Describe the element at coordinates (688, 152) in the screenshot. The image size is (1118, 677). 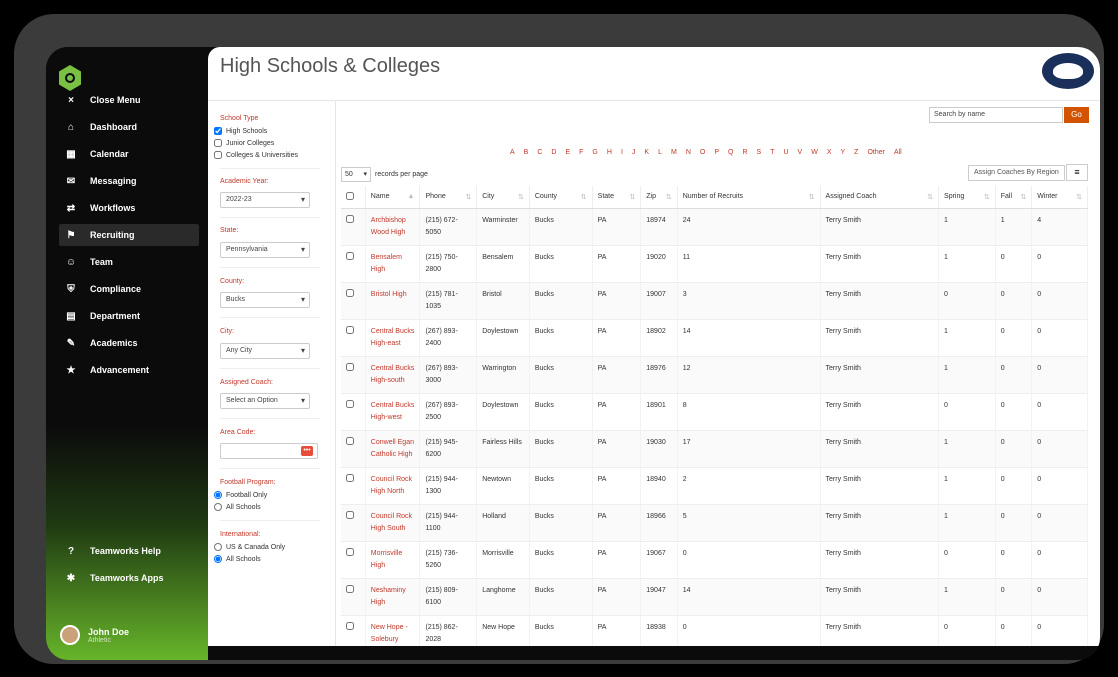
I see `alphabet-letter-n: N` at that location.